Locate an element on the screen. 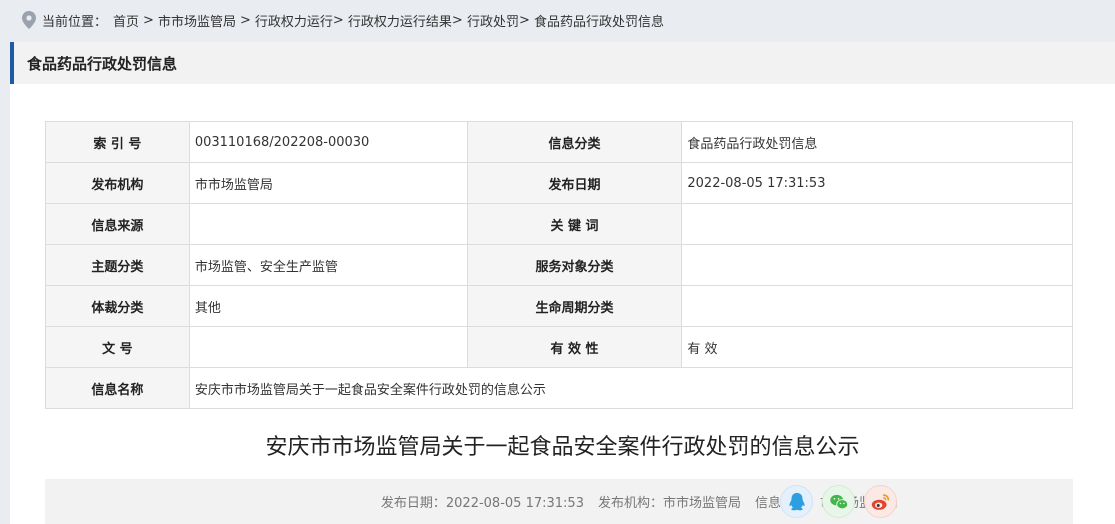 The width and height of the screenshot is (1115, 524). share-qq-button is located at coordinates (796, 501).